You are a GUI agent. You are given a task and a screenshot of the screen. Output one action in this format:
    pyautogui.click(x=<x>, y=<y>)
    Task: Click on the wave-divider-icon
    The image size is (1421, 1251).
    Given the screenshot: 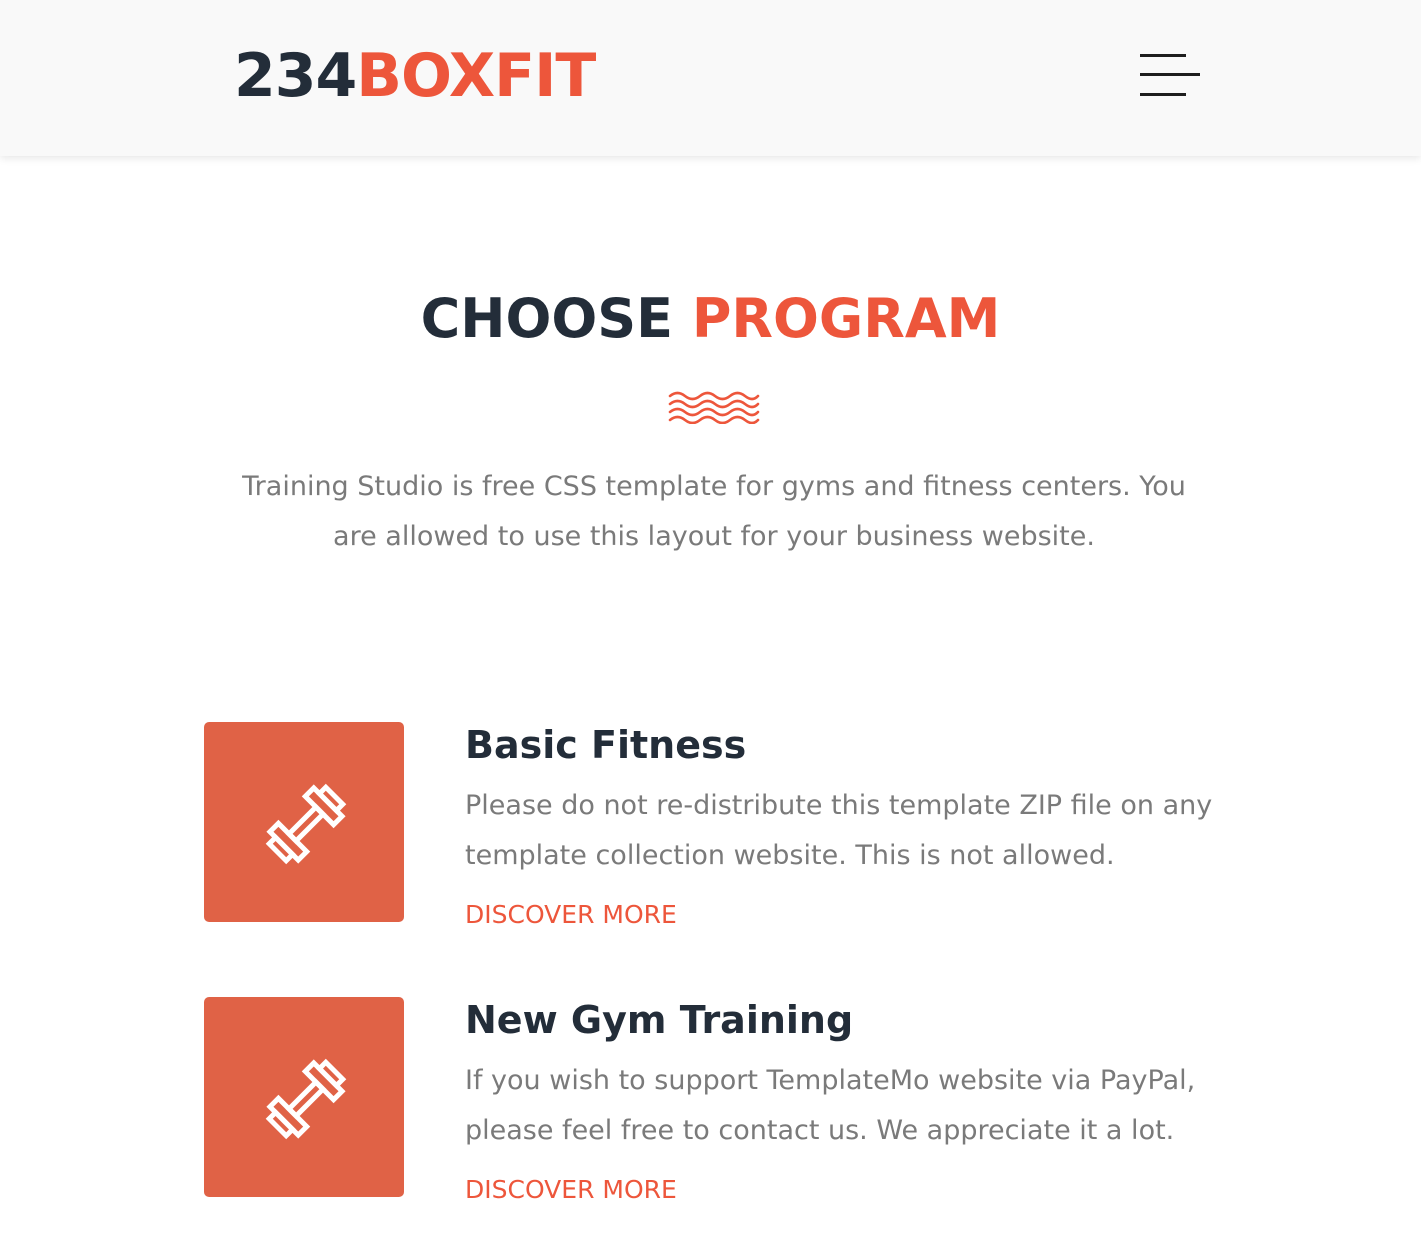 What is the action you would take?
    pyautogui.click(x=714, y=407)
    